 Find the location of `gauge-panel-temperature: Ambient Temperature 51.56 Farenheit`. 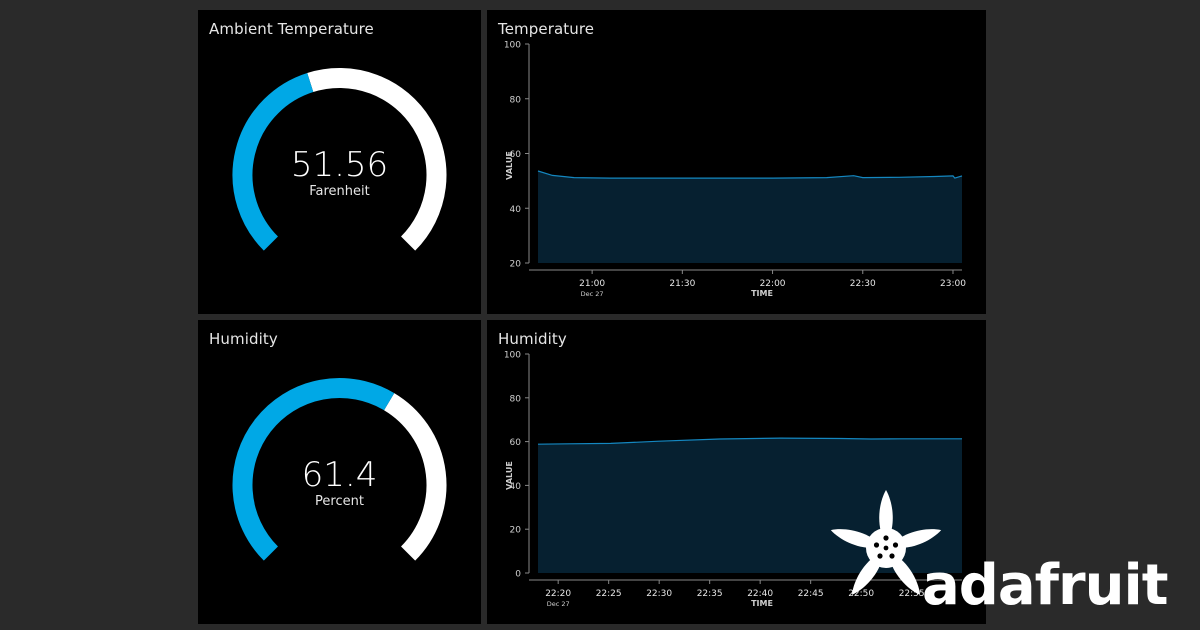

gauge-panel-temperature: Ambient Temperature 51.56 Farenheit is located at coordinates (339, 162).